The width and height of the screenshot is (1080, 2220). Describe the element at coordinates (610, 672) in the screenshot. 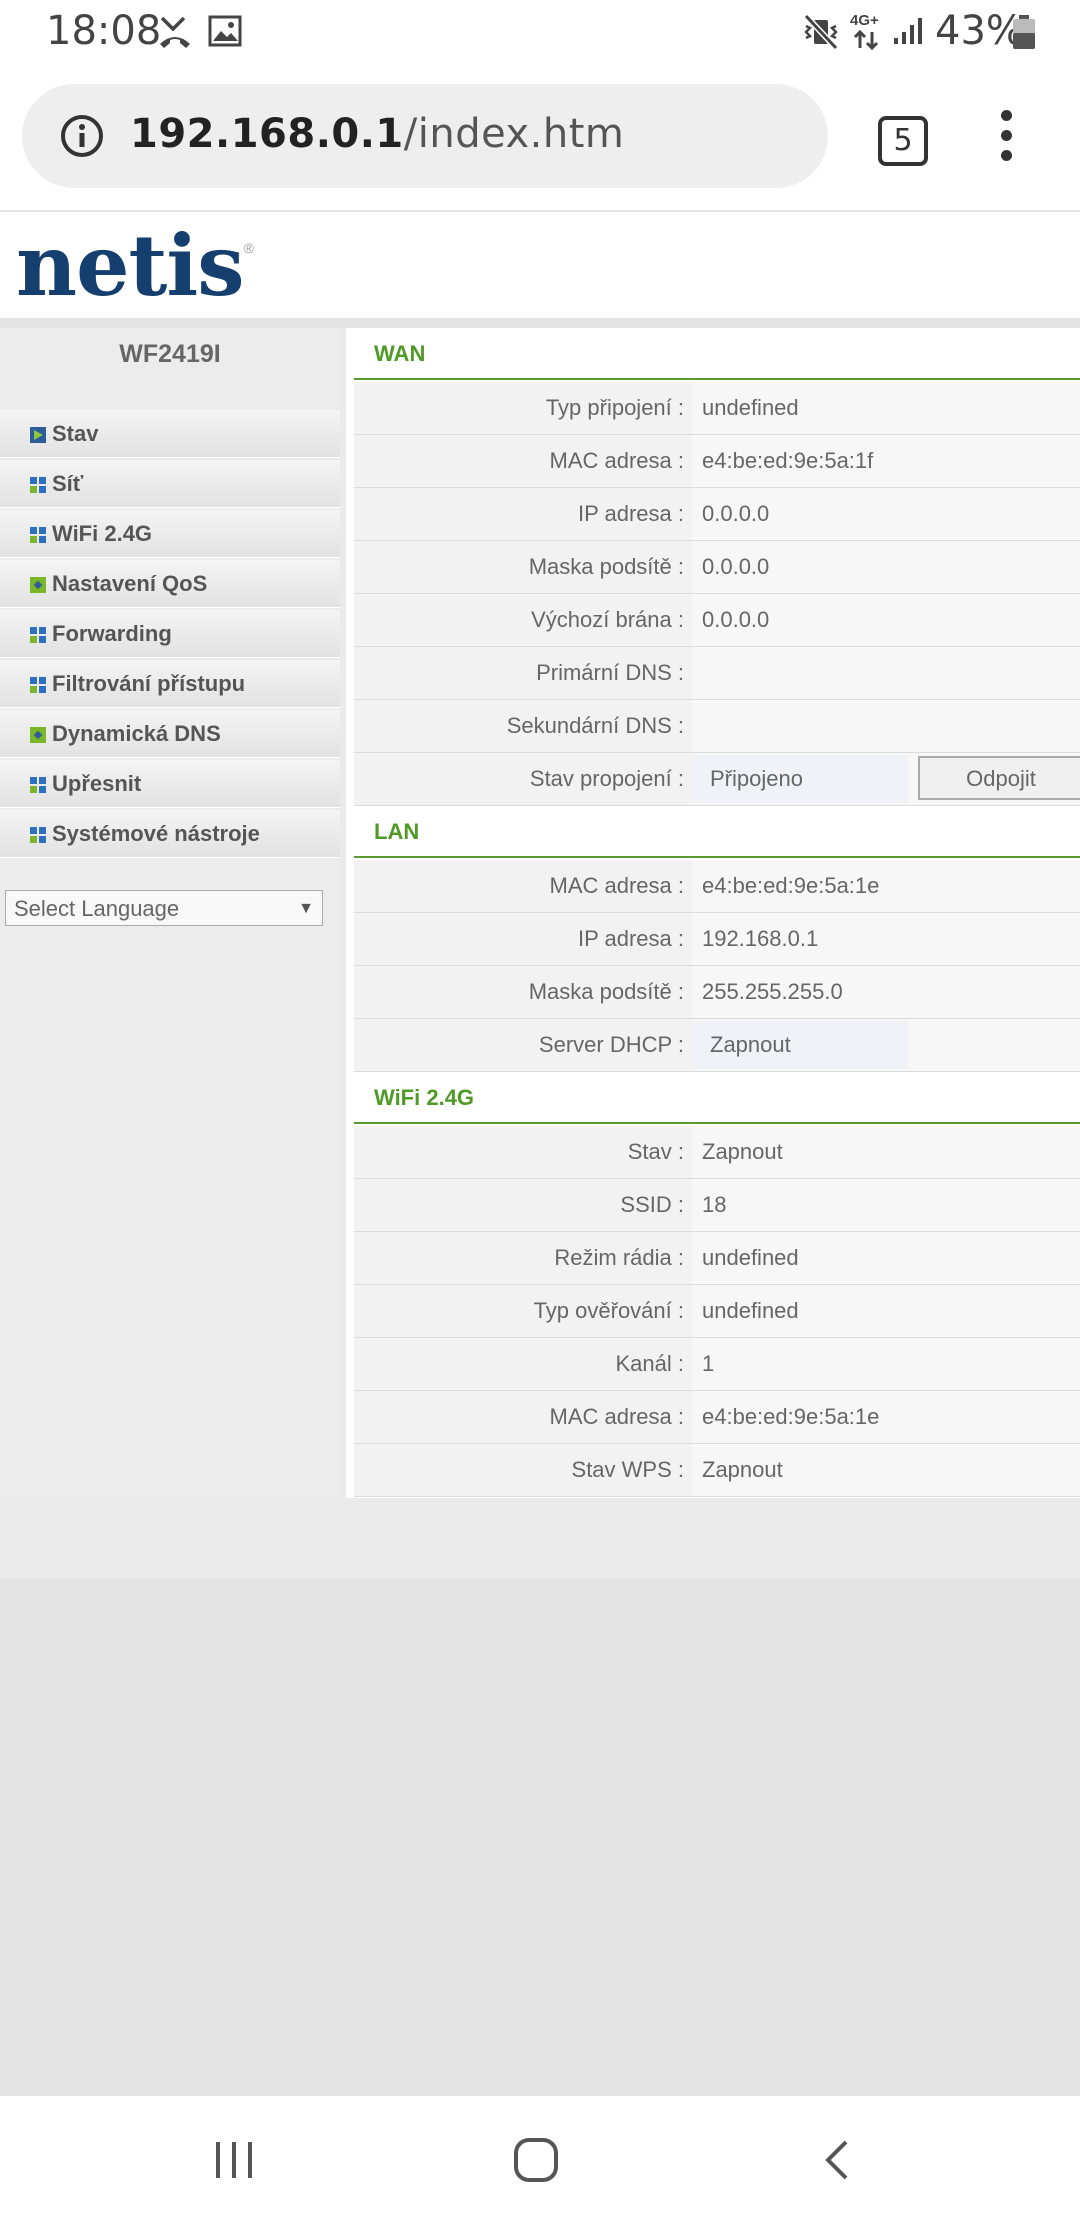

I see `row-label: Primární DNS :` at that location.